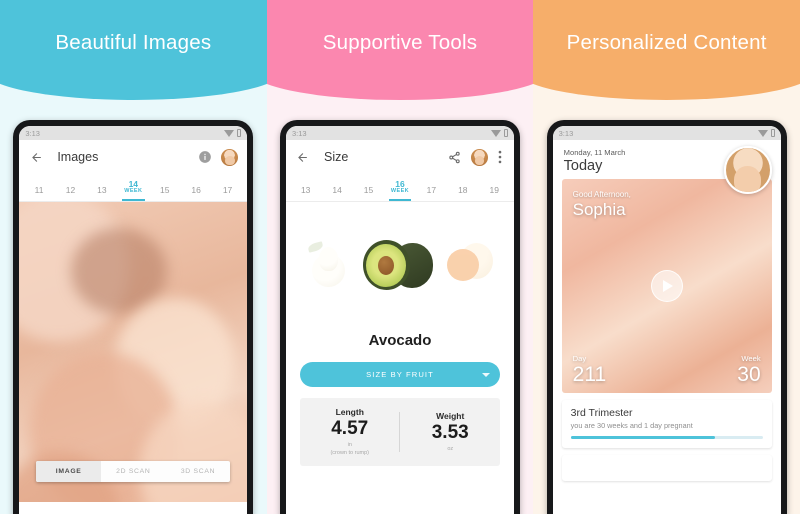  I want to click on play-triangle, so click(668, 286).